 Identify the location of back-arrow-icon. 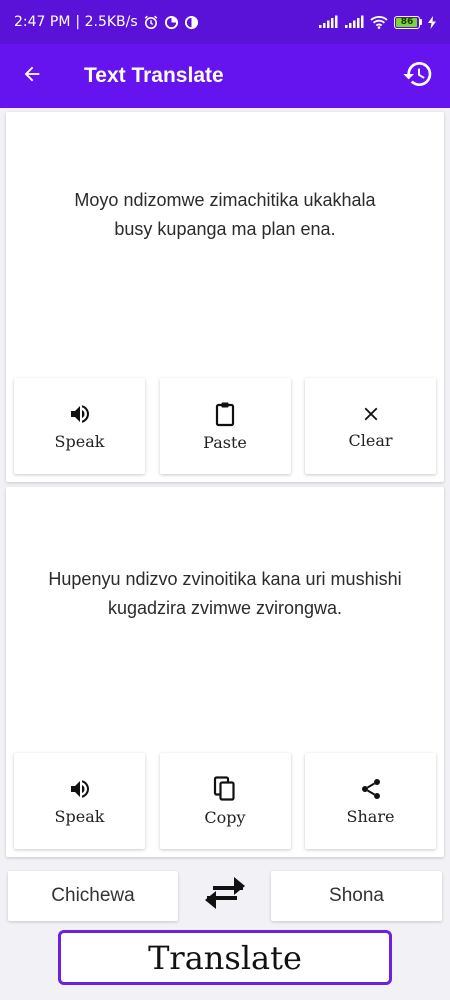
(32, 76).